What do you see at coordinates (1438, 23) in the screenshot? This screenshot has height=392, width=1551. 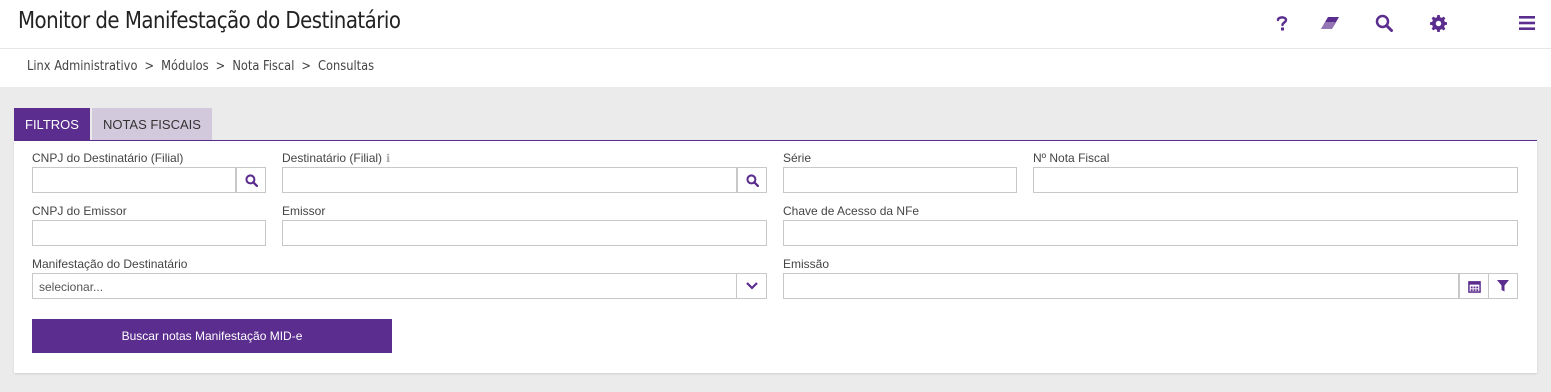 I see `gear-icon` at bounding box center [1438, 23].